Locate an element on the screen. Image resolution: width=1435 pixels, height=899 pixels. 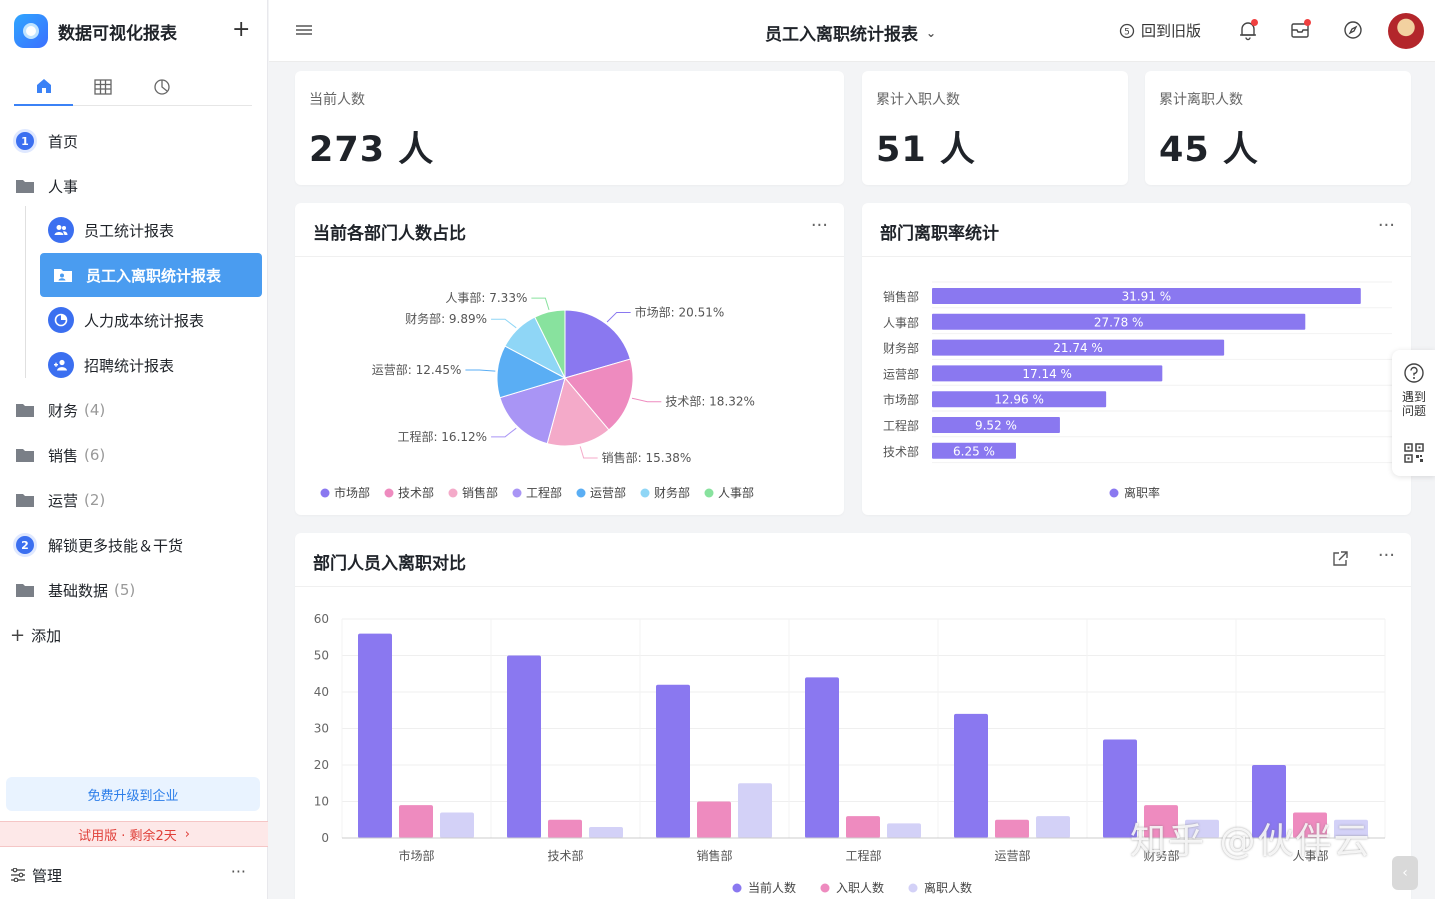
number-two-icon: 2 is located at coordinates (25, 545).